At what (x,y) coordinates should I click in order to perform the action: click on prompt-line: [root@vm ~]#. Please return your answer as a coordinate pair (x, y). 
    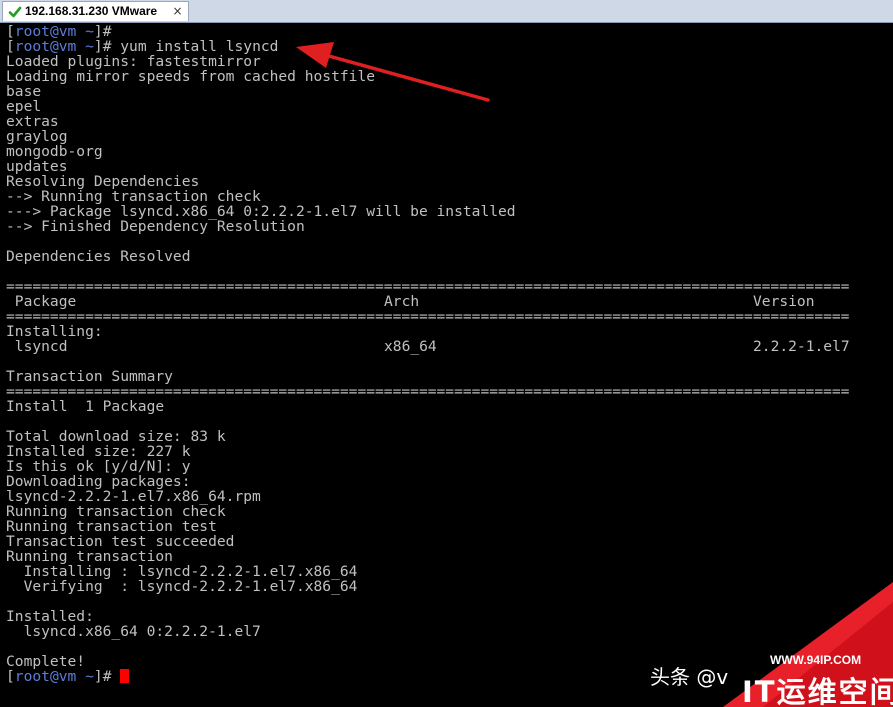
    Looking at the image, I should click on (449, 31).